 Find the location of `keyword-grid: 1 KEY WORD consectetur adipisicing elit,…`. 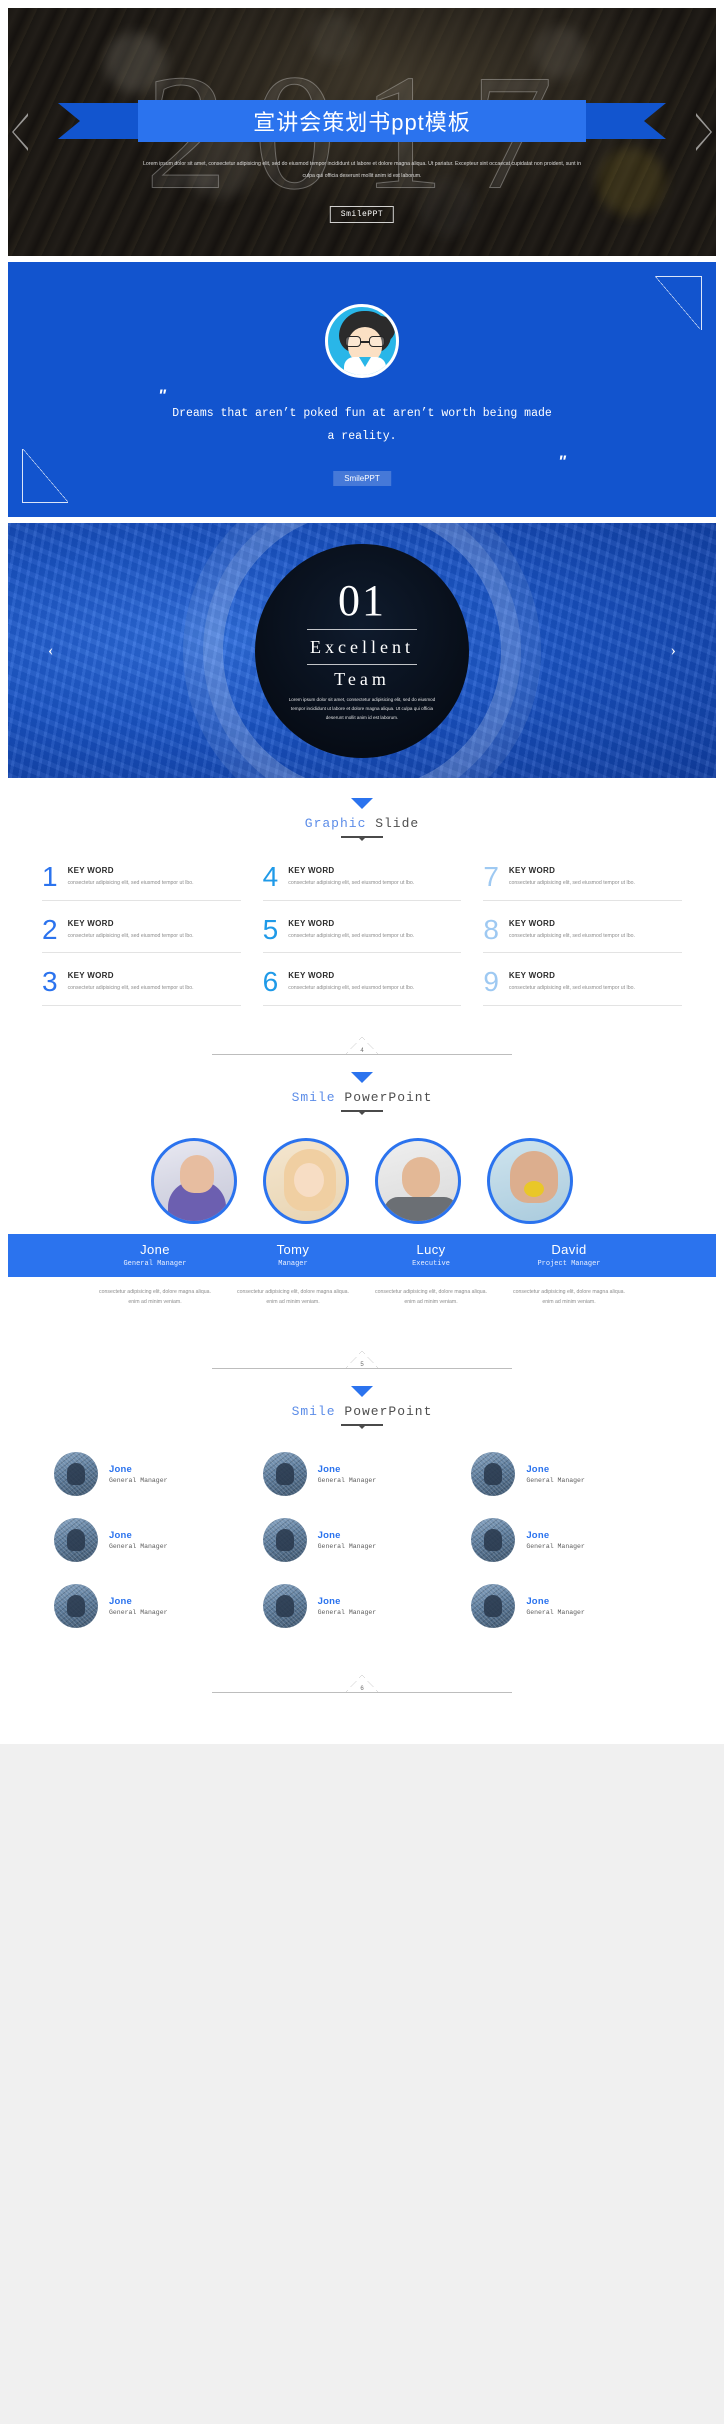

keyword-grid: 1 KEY WORD consectetur adipisicing elit,… is located at coordinates (362, 922).